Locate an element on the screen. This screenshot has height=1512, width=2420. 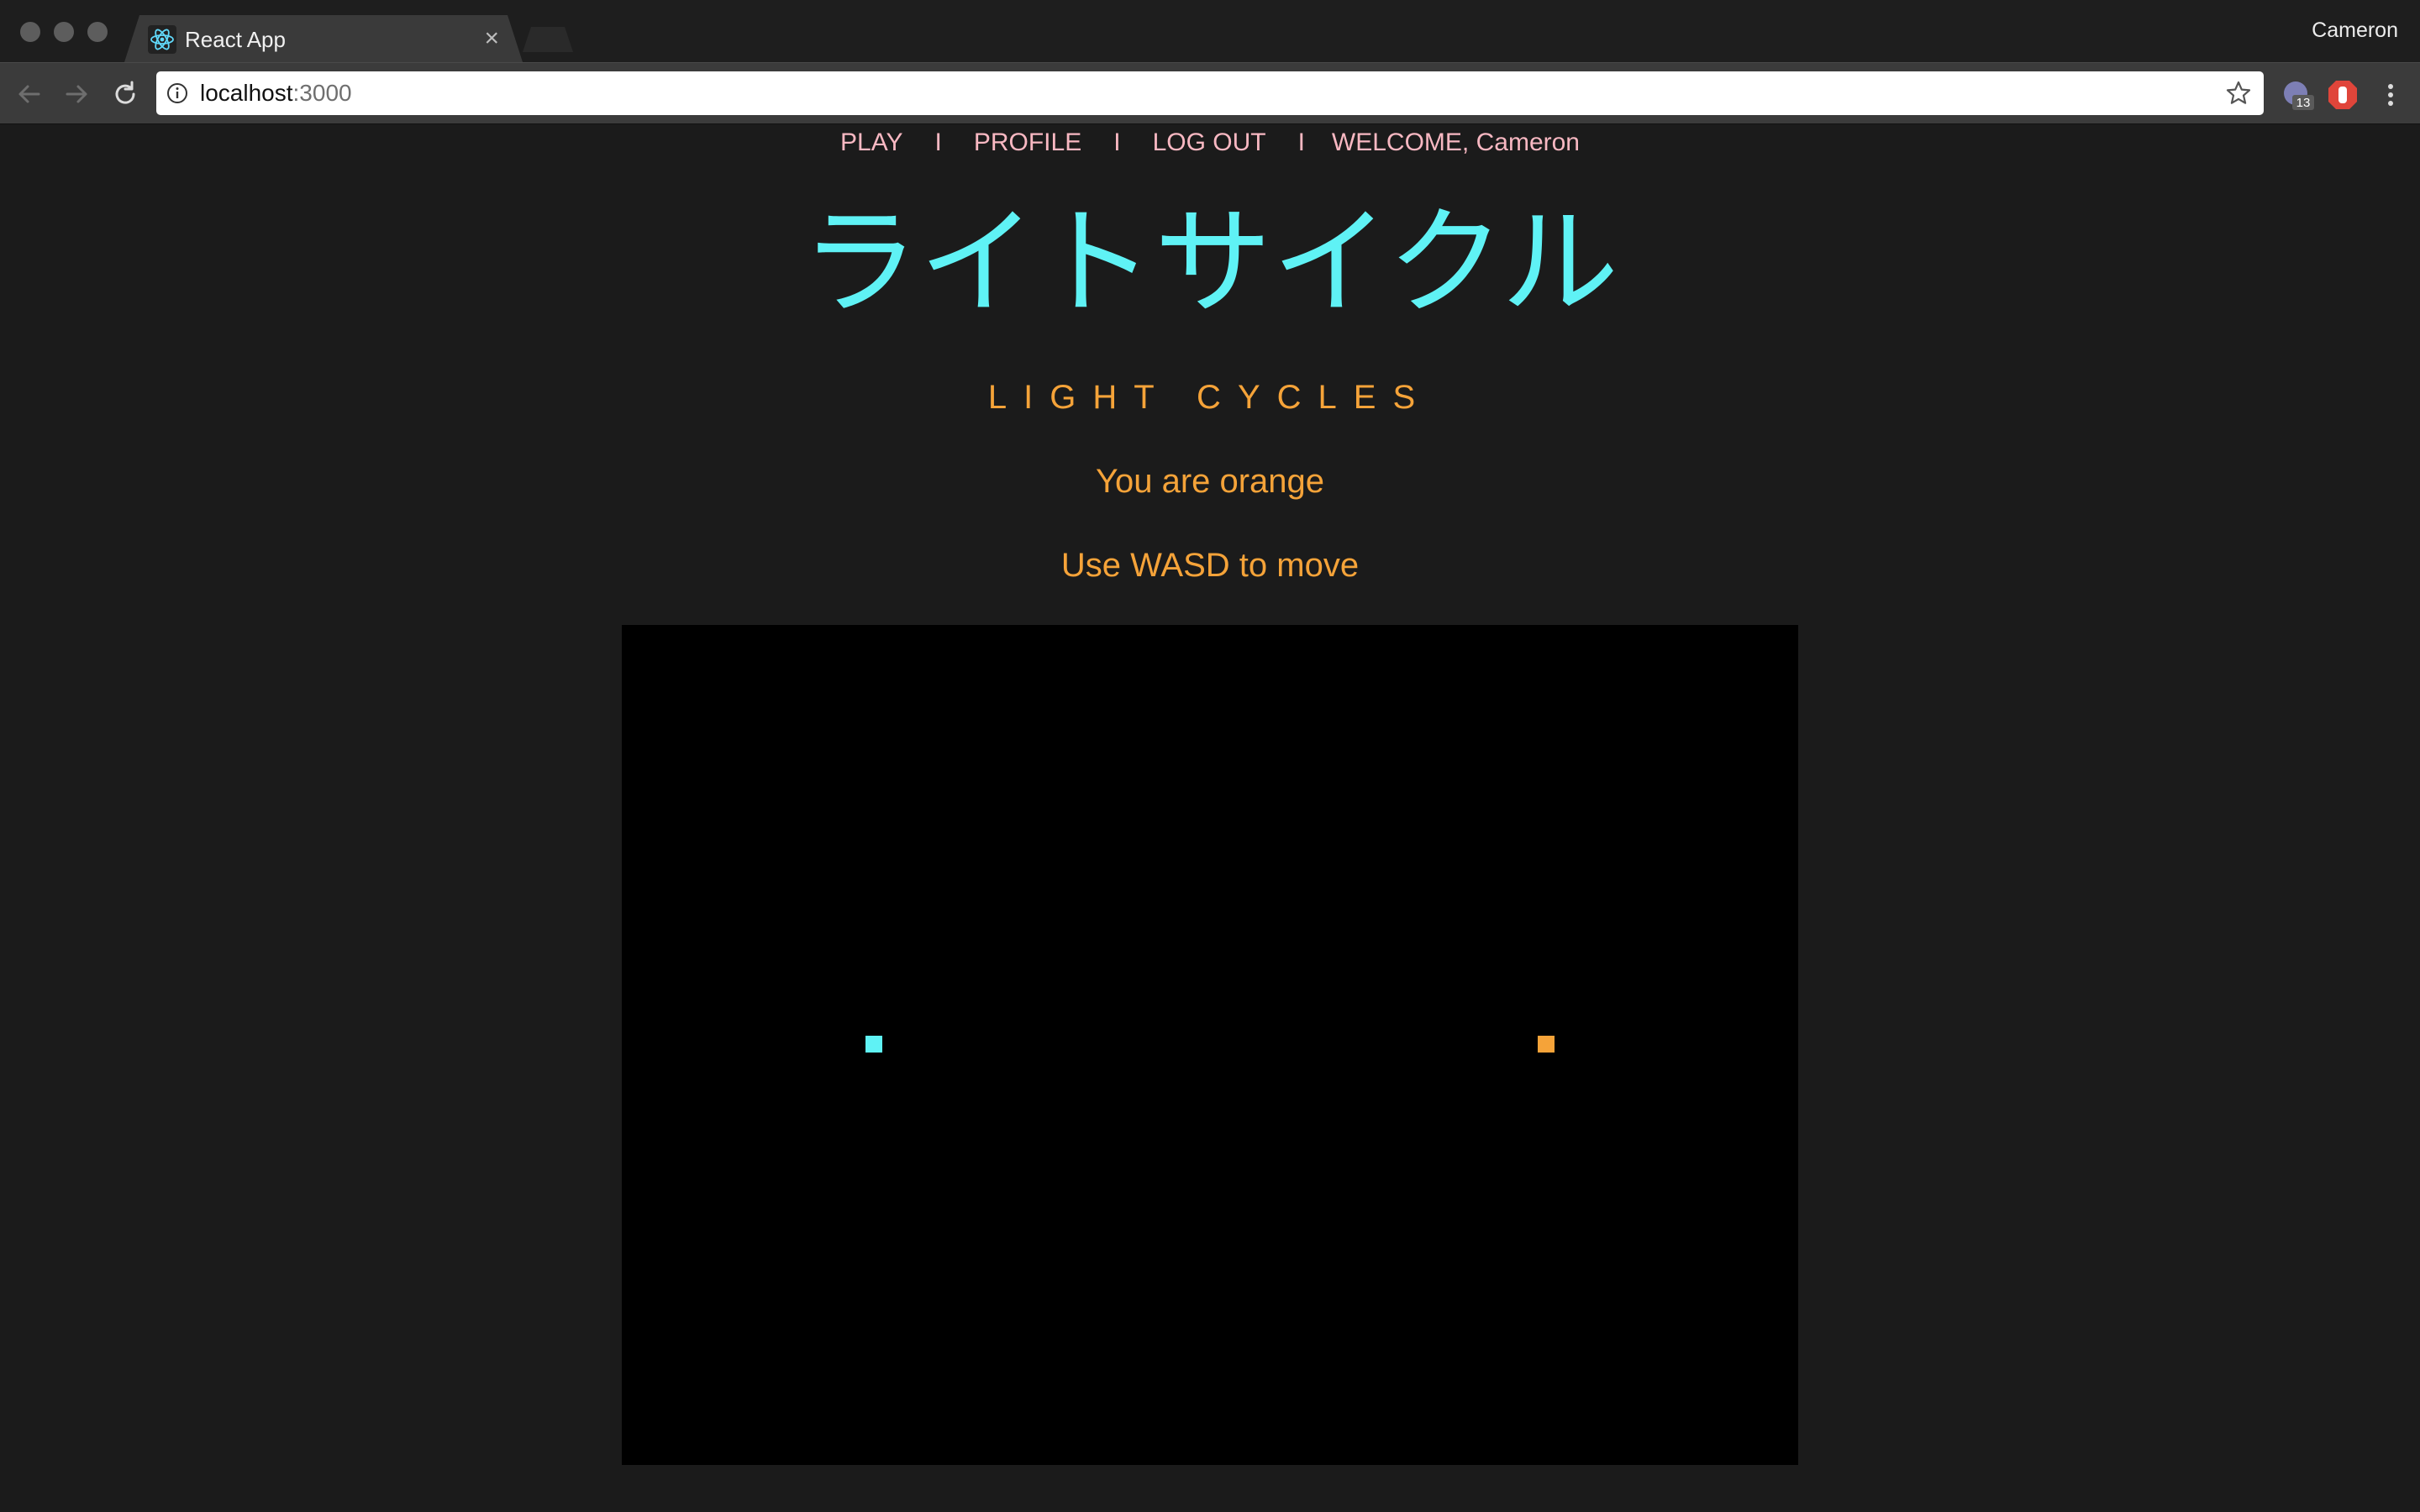
window-zoom-button is located at coordinates (97, 32).